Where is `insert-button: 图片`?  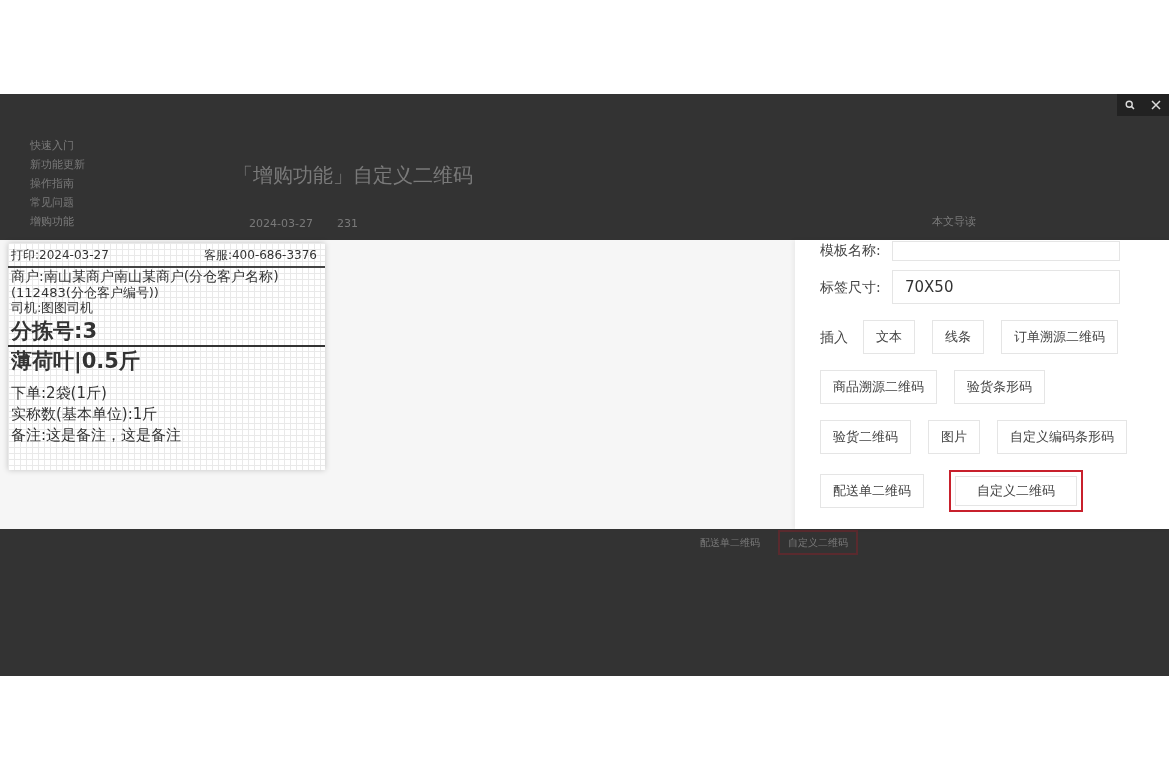
insert-button: 图片 is located at coordinates (954, 437).